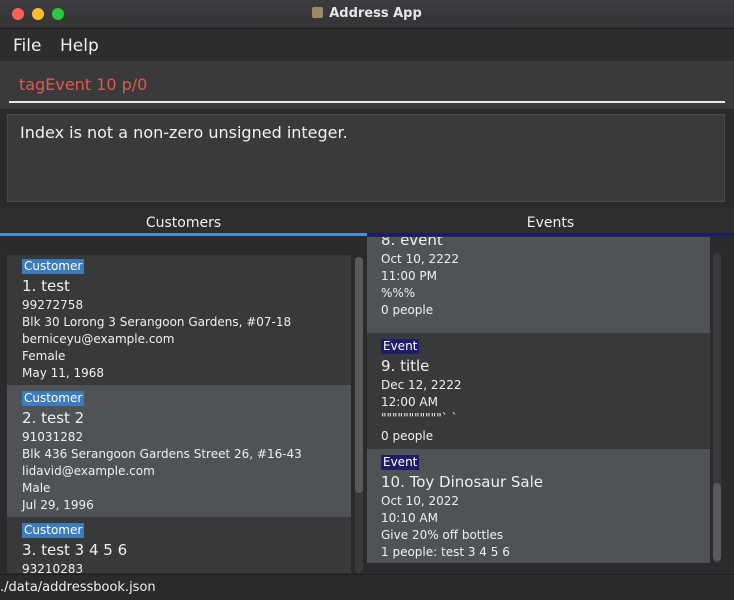  Describe the element at coordinates (58, 505) in the screenshot. I see `customer-birthday: Jul 29, 1996` at that location.